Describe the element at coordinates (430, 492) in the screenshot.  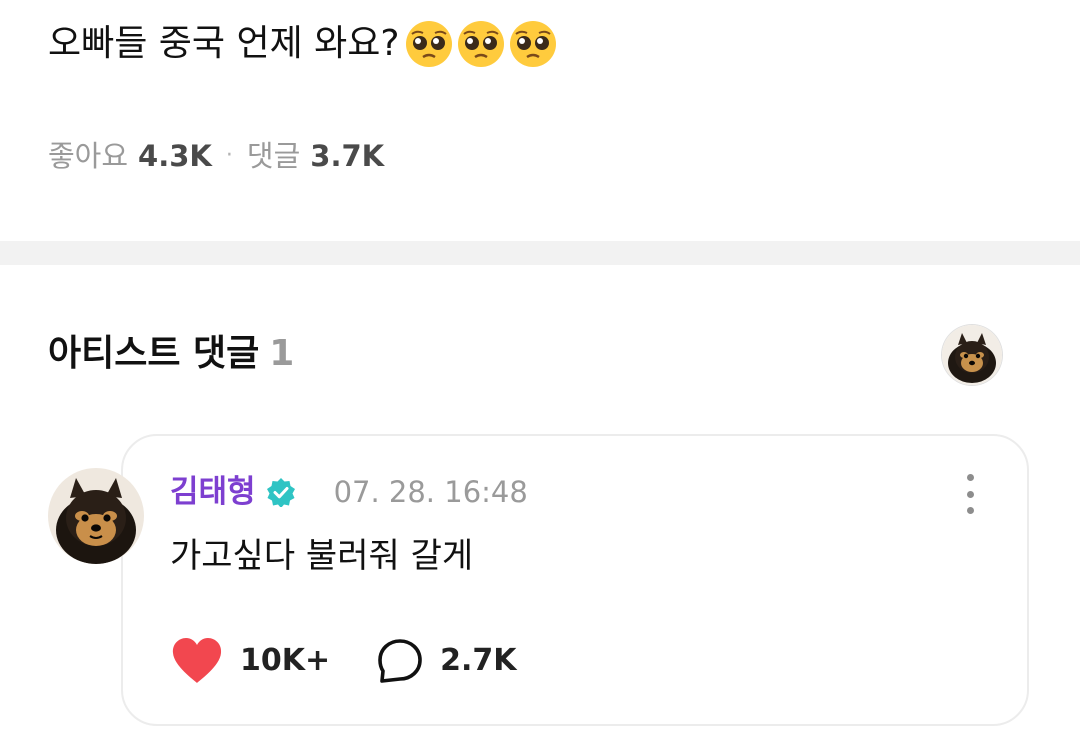
I see `comment-timestamp: 07. 28. 16:48` at that location.